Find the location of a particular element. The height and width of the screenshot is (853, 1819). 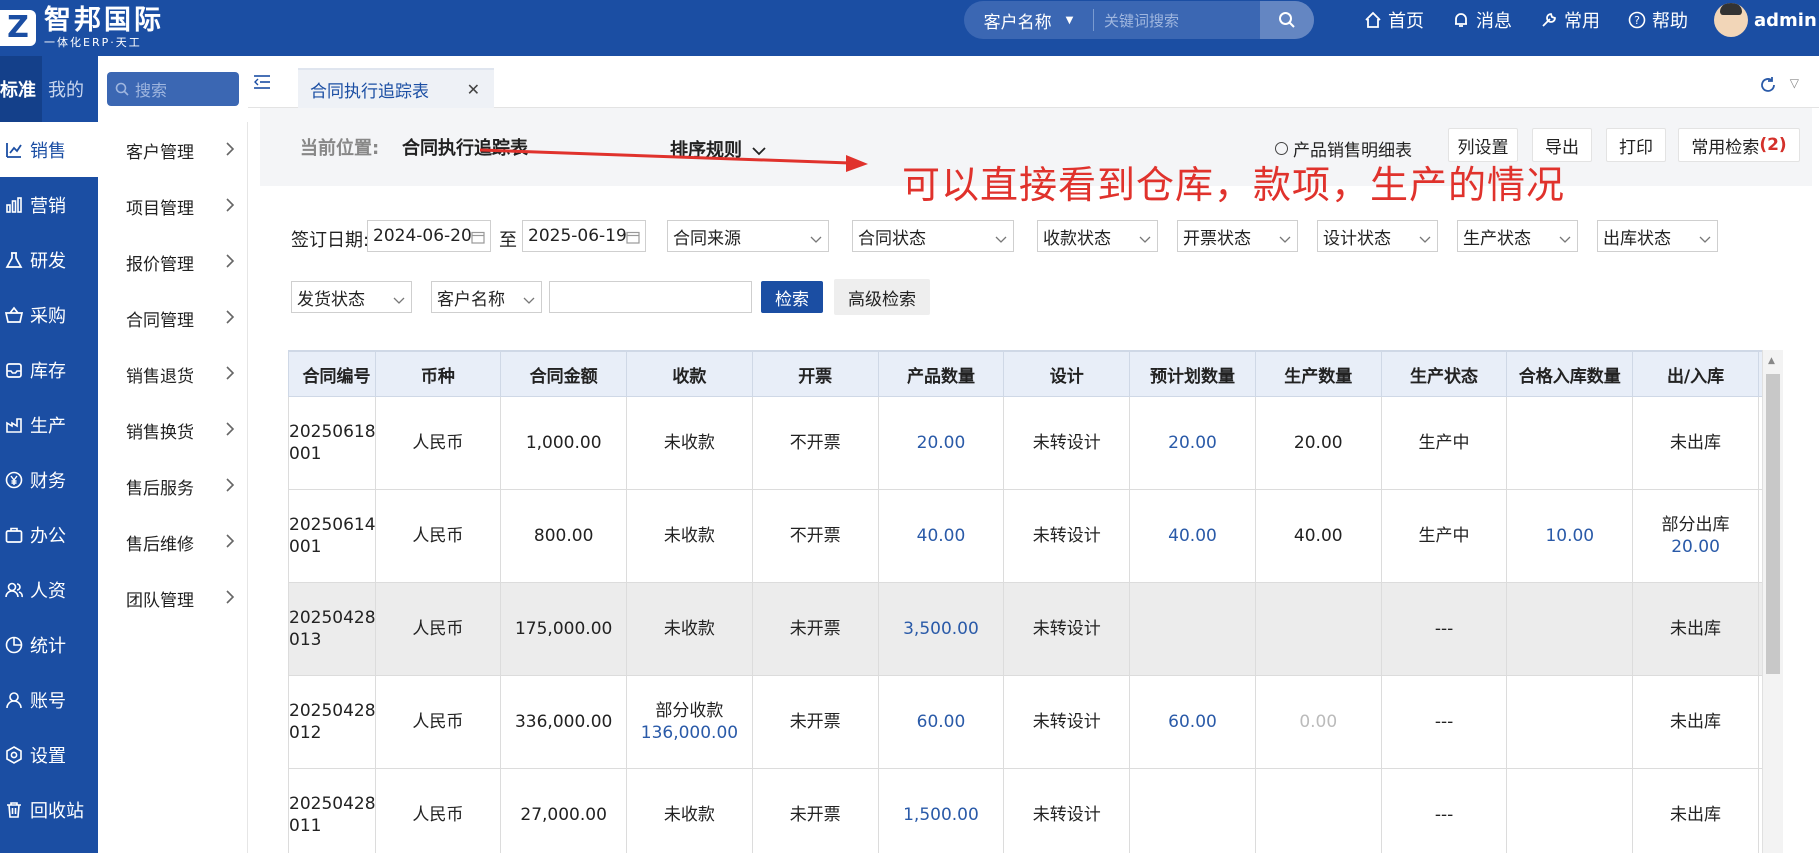

product-qty-cell: 20.00 is located at coordinates (941, 443).